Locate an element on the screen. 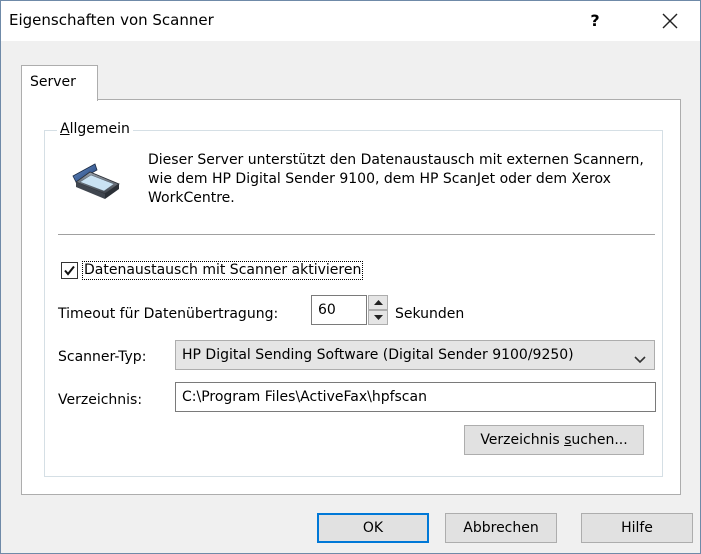 The image size is (701, 554). timeout-label: Timeout für Datenübertragung: is located at coordinates (168, 314).